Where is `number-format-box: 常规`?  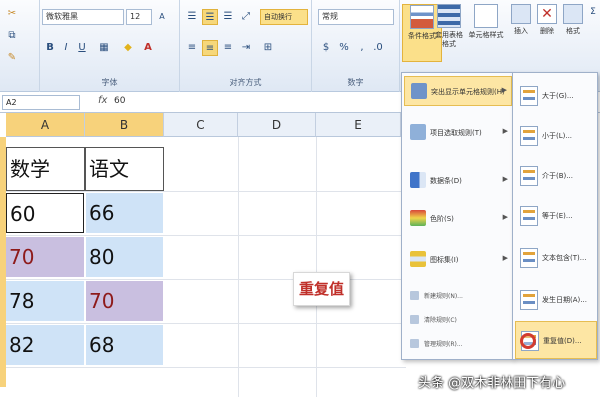 number-format-box: 常规 is located at coordinates (356, 17).